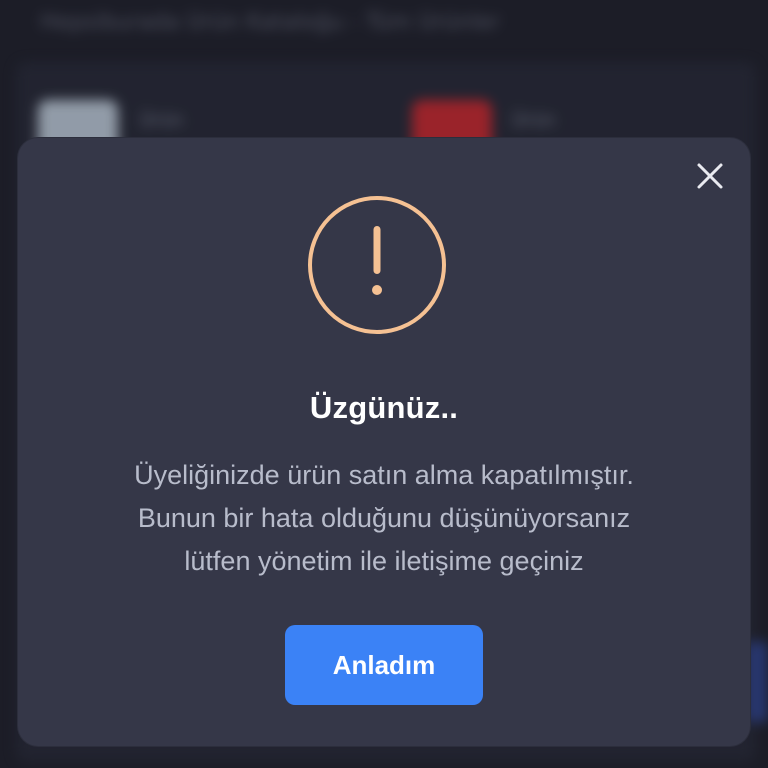  Describe the element at coordinates (384, 561) in the screenshot. I see `dialog-message-line: lütfen yönetim ile iletişime geçiniz` at that location.